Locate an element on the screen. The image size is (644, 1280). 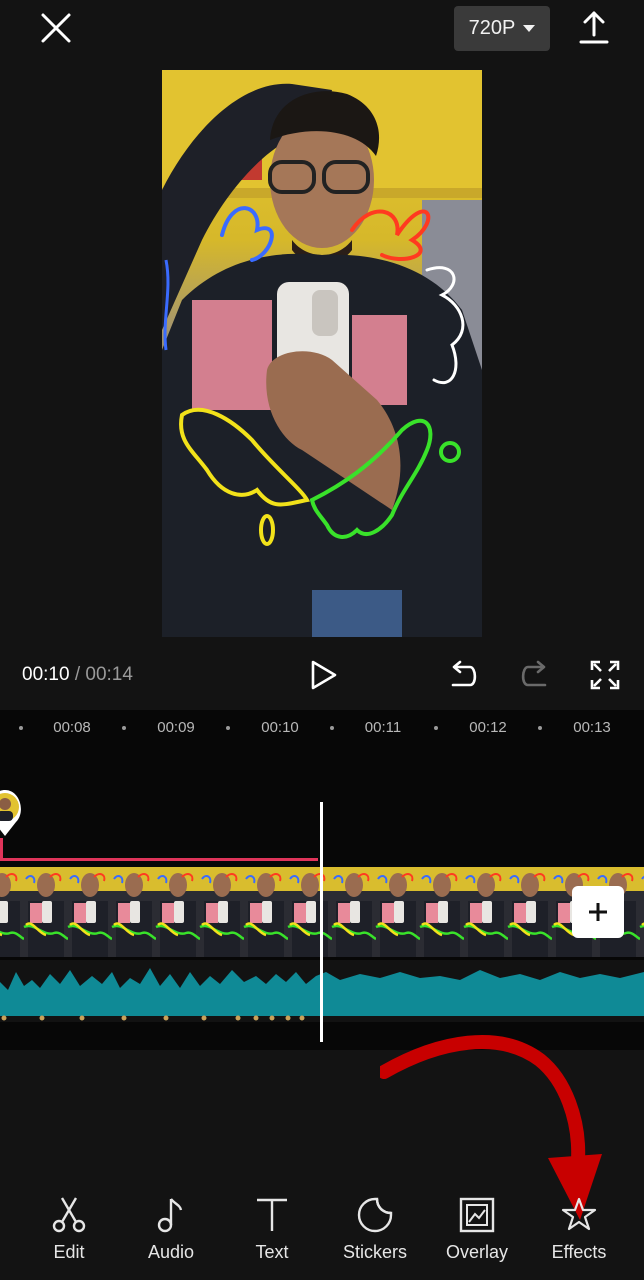
play-icon is located at coordinates (324, 675).